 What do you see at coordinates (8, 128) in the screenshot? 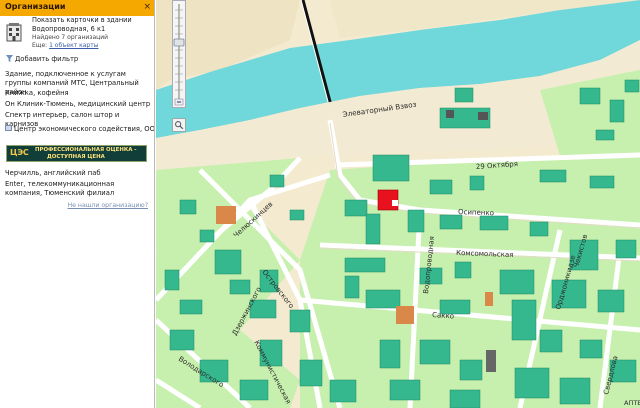
I see `org-ad-icon` at bounding box center [8, 128].